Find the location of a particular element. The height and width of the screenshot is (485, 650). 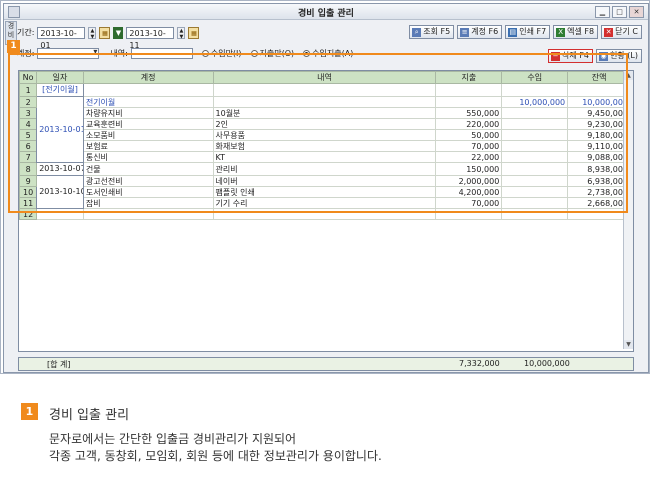

date-to-field: 2013-10-11 is located at coordinates (150, 38).